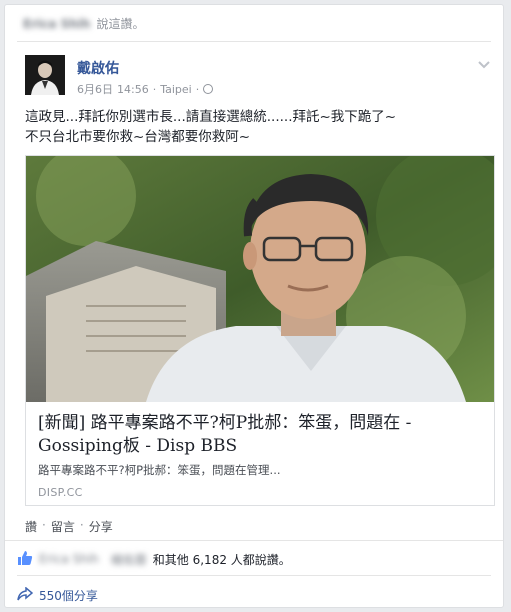 The height and width of the screenshot is (612, 511). I want to click on like-action: 讚, so click(31, 526).